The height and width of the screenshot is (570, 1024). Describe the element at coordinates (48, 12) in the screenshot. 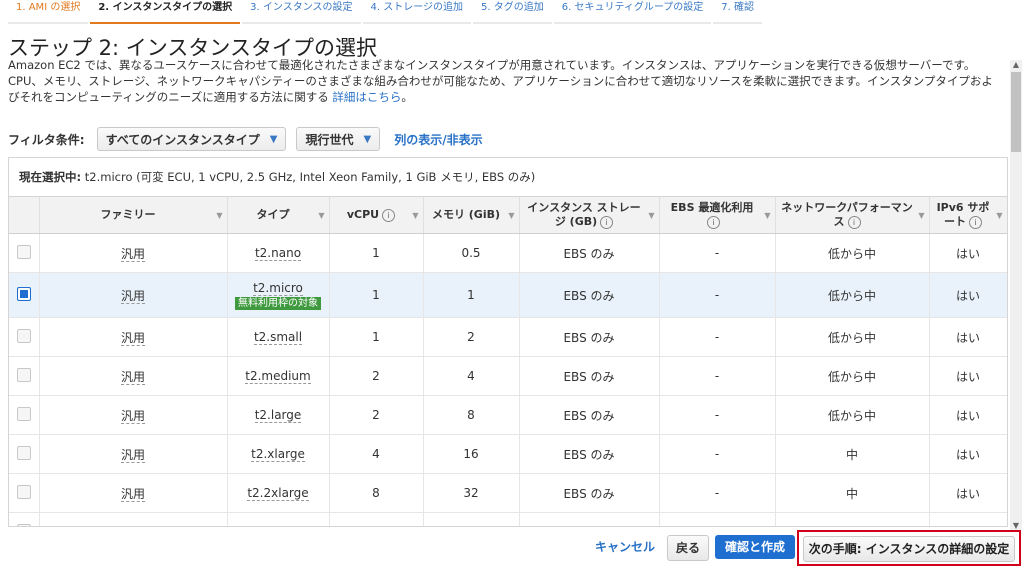

I see `step-ami: 1. AMI の選択` at that location.